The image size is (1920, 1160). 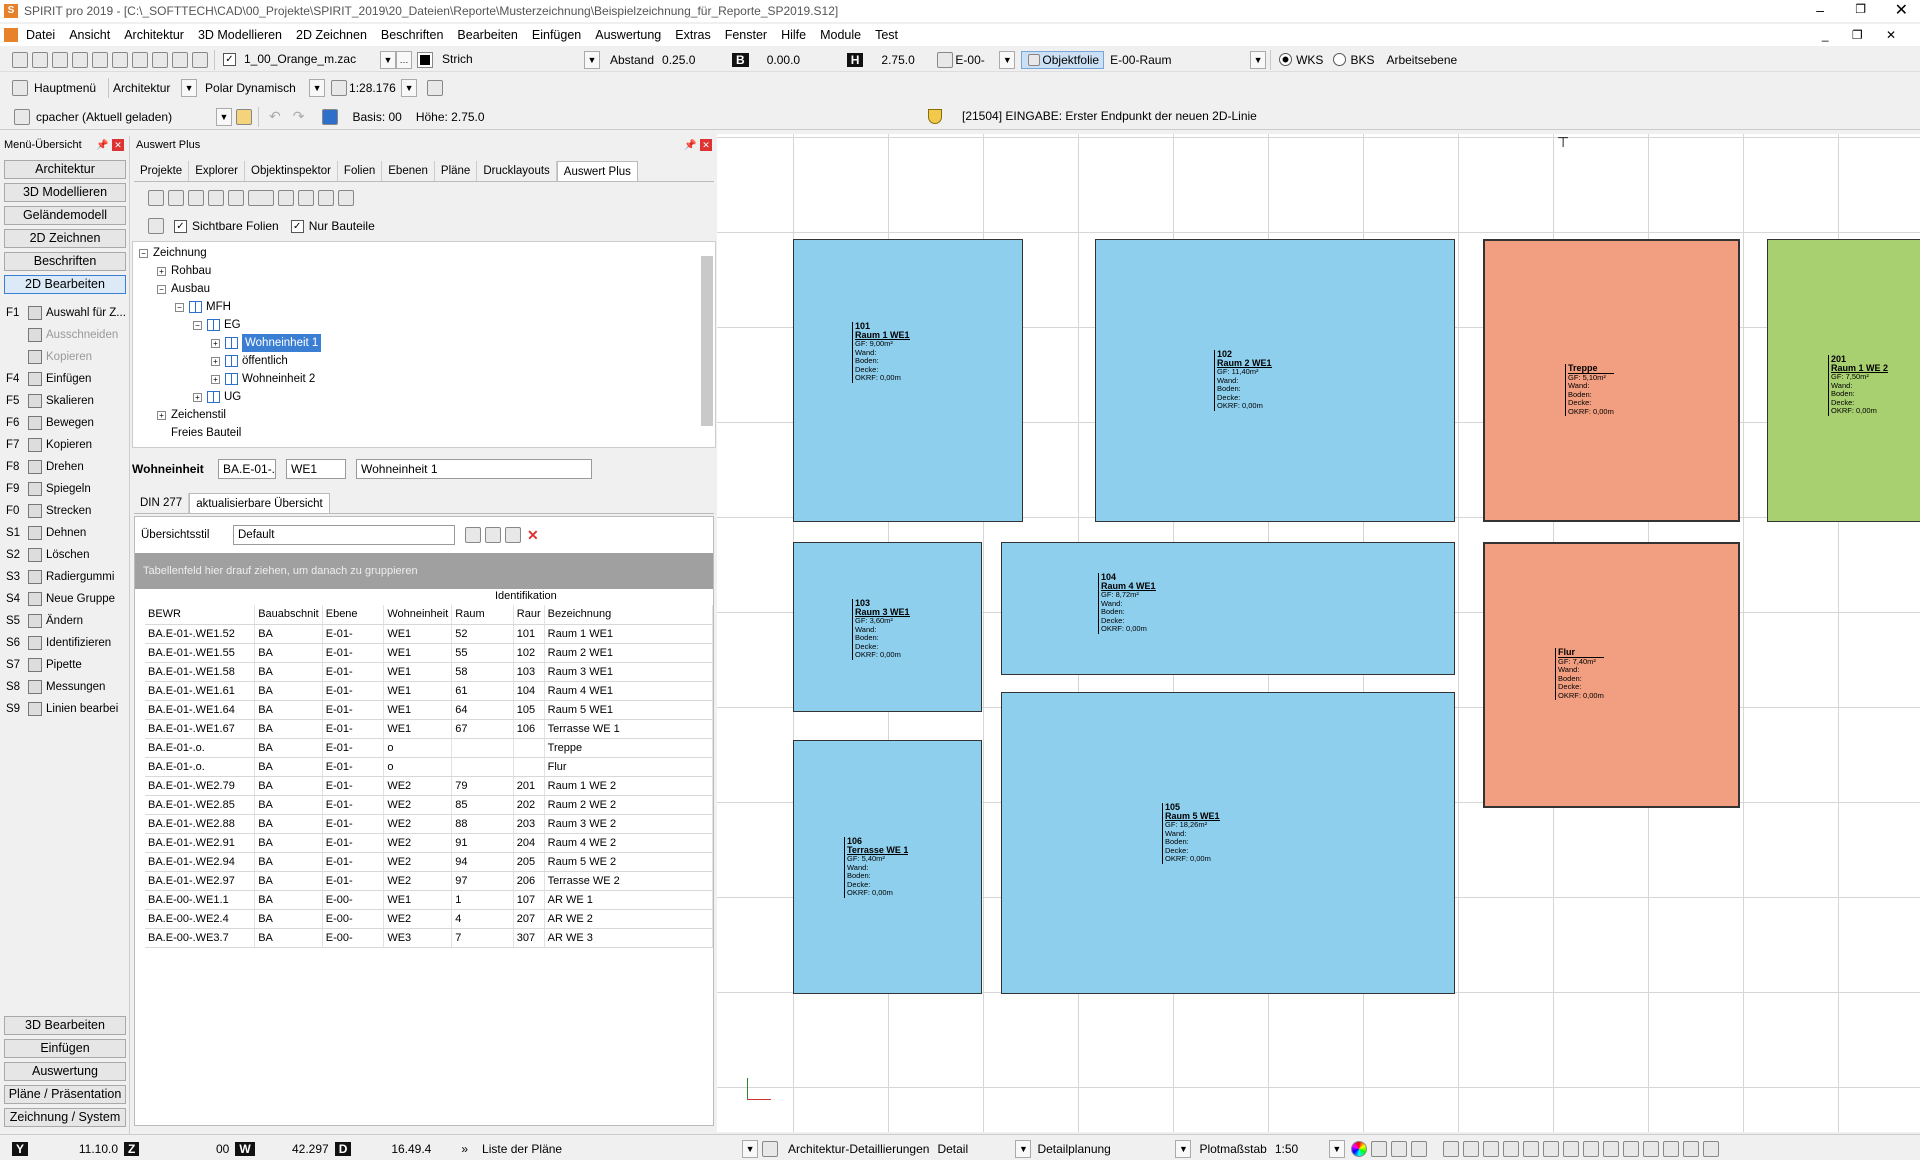 What do you see at coordinates (65, 88) in the screenshot?
I see `hauptmenu-button: Hauptmenü` at bounding box center [65, 88].